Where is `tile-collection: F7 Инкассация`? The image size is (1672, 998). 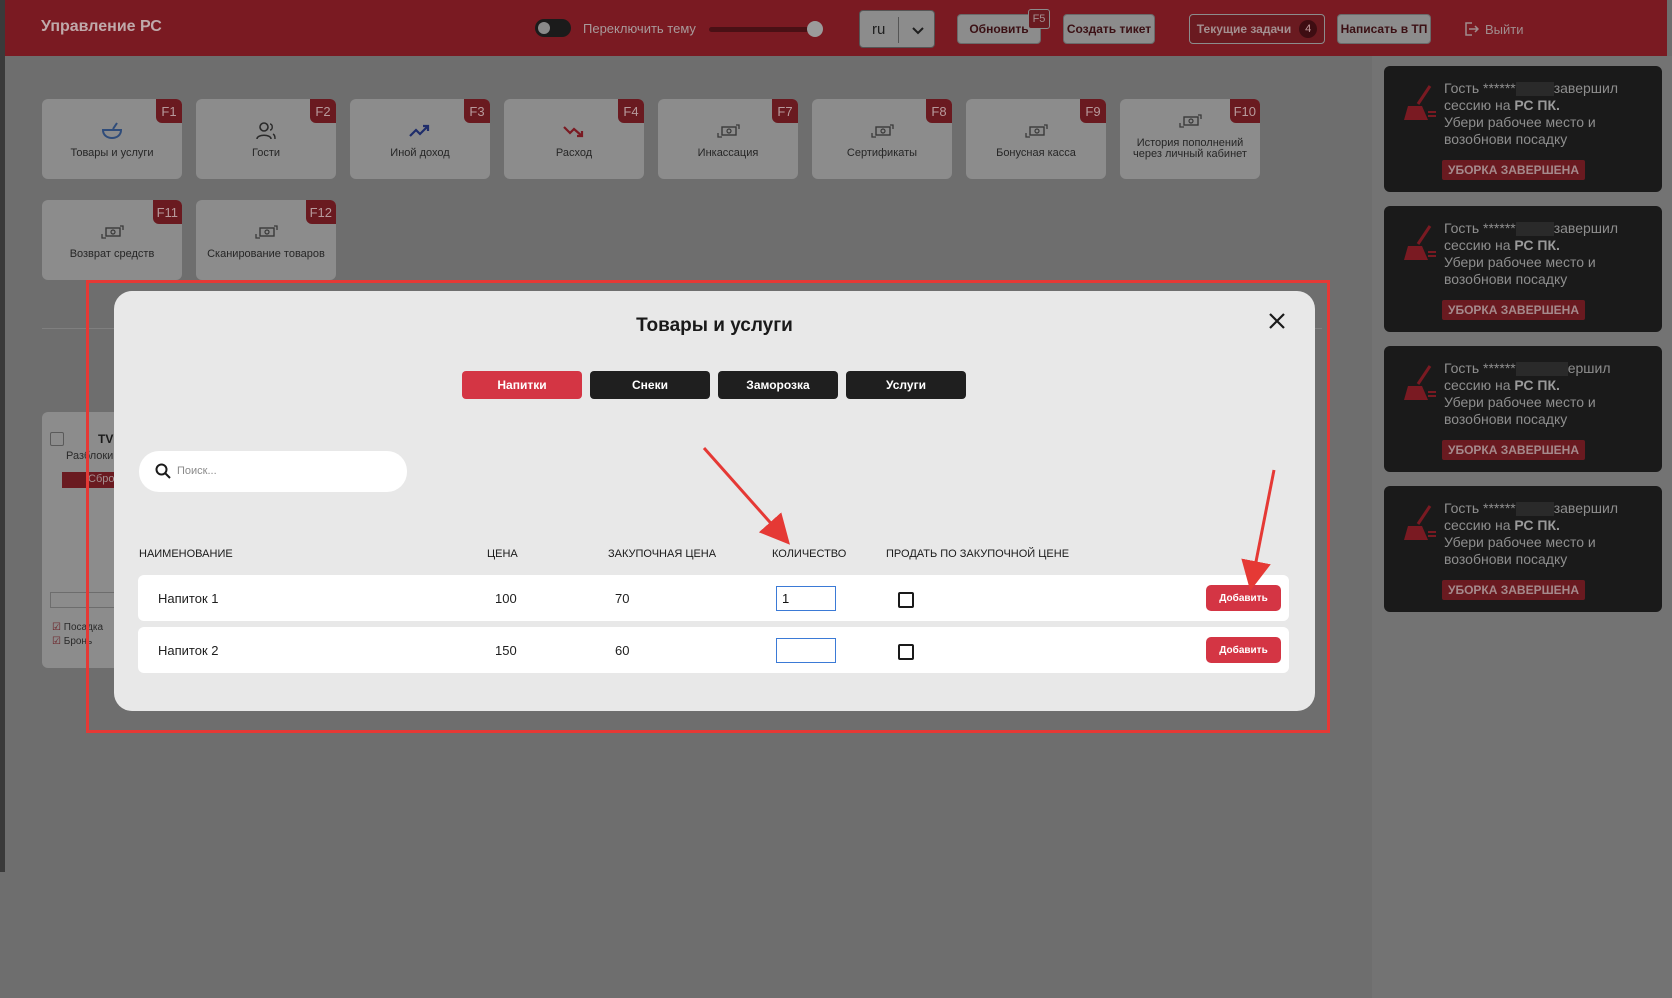 tile-collection: F7 Инкассация is located at coordinates (728, 139).